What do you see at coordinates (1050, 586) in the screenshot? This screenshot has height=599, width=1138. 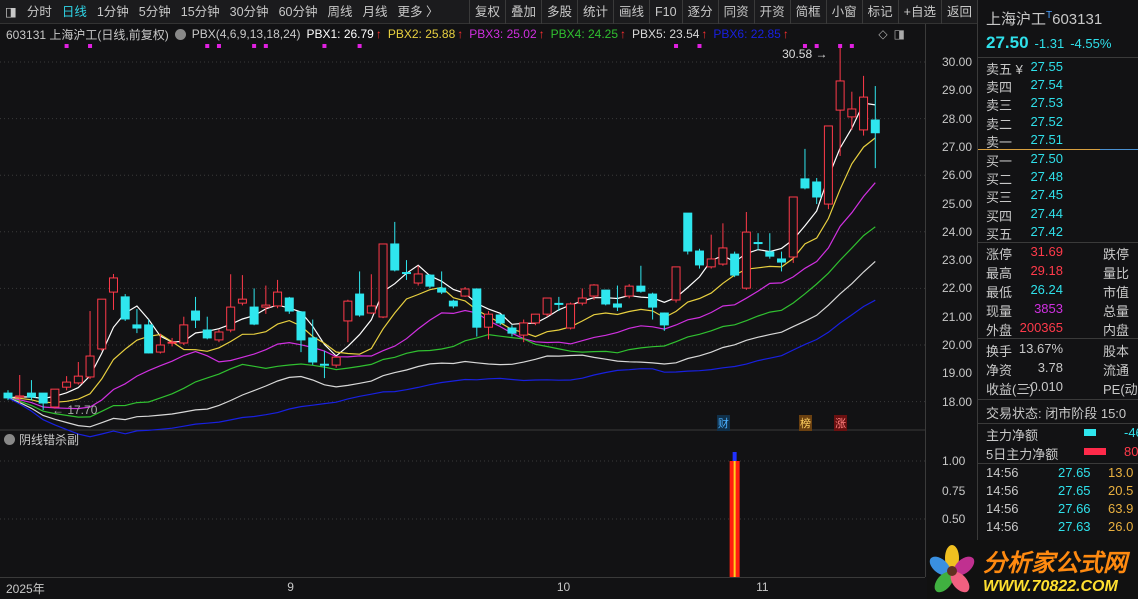 I see `watermark-url: WWW.70822.COM` at bounding box center [1050, 586].